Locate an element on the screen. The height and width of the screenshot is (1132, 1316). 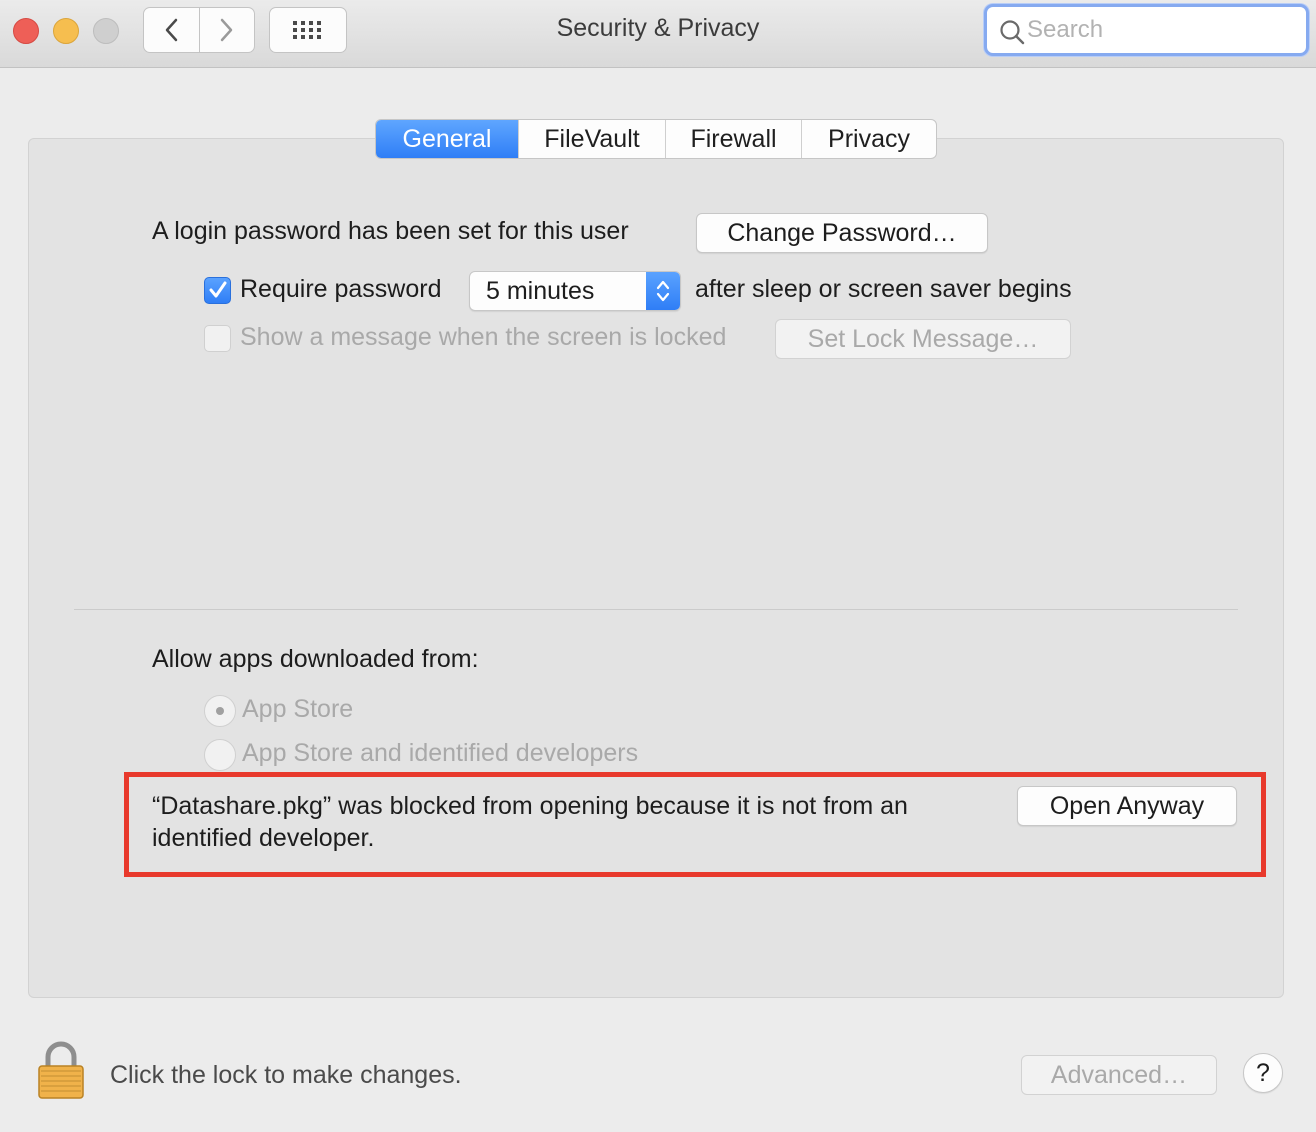
tab-general: General is located at coordinates (447, 139).